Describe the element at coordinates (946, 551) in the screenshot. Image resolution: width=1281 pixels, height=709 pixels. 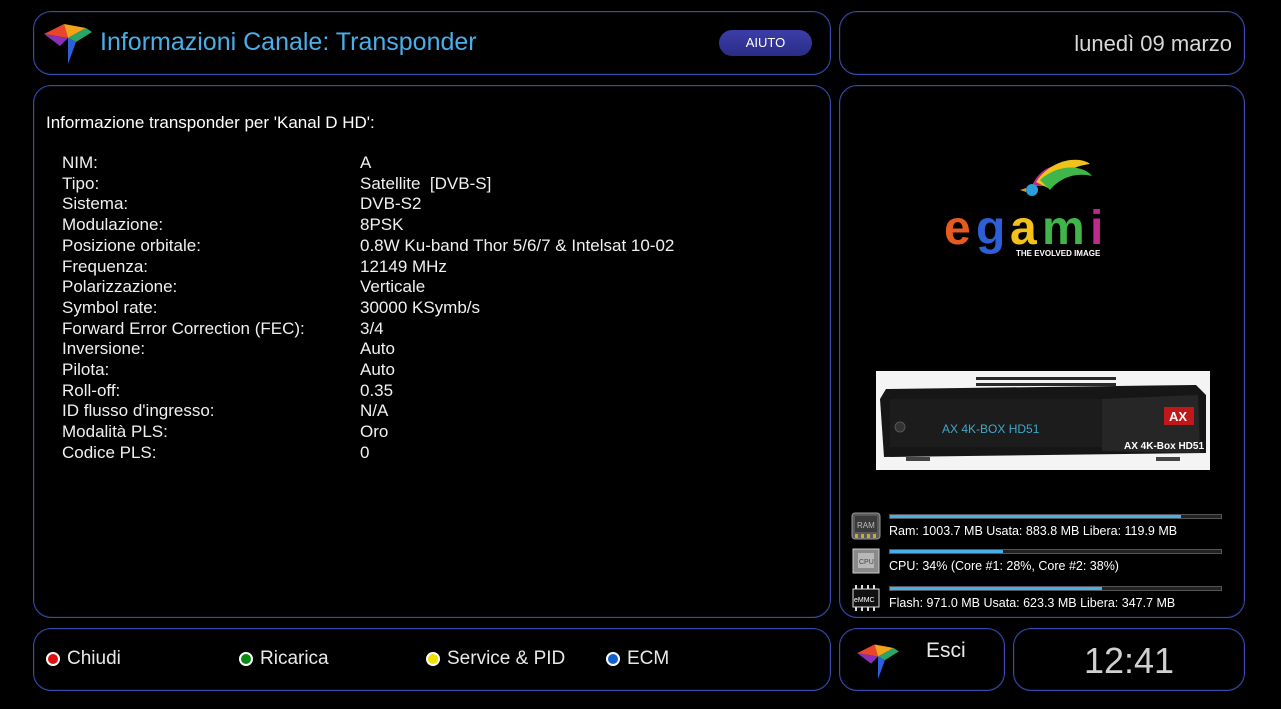
I see `cpu-usage-fill` at that location.